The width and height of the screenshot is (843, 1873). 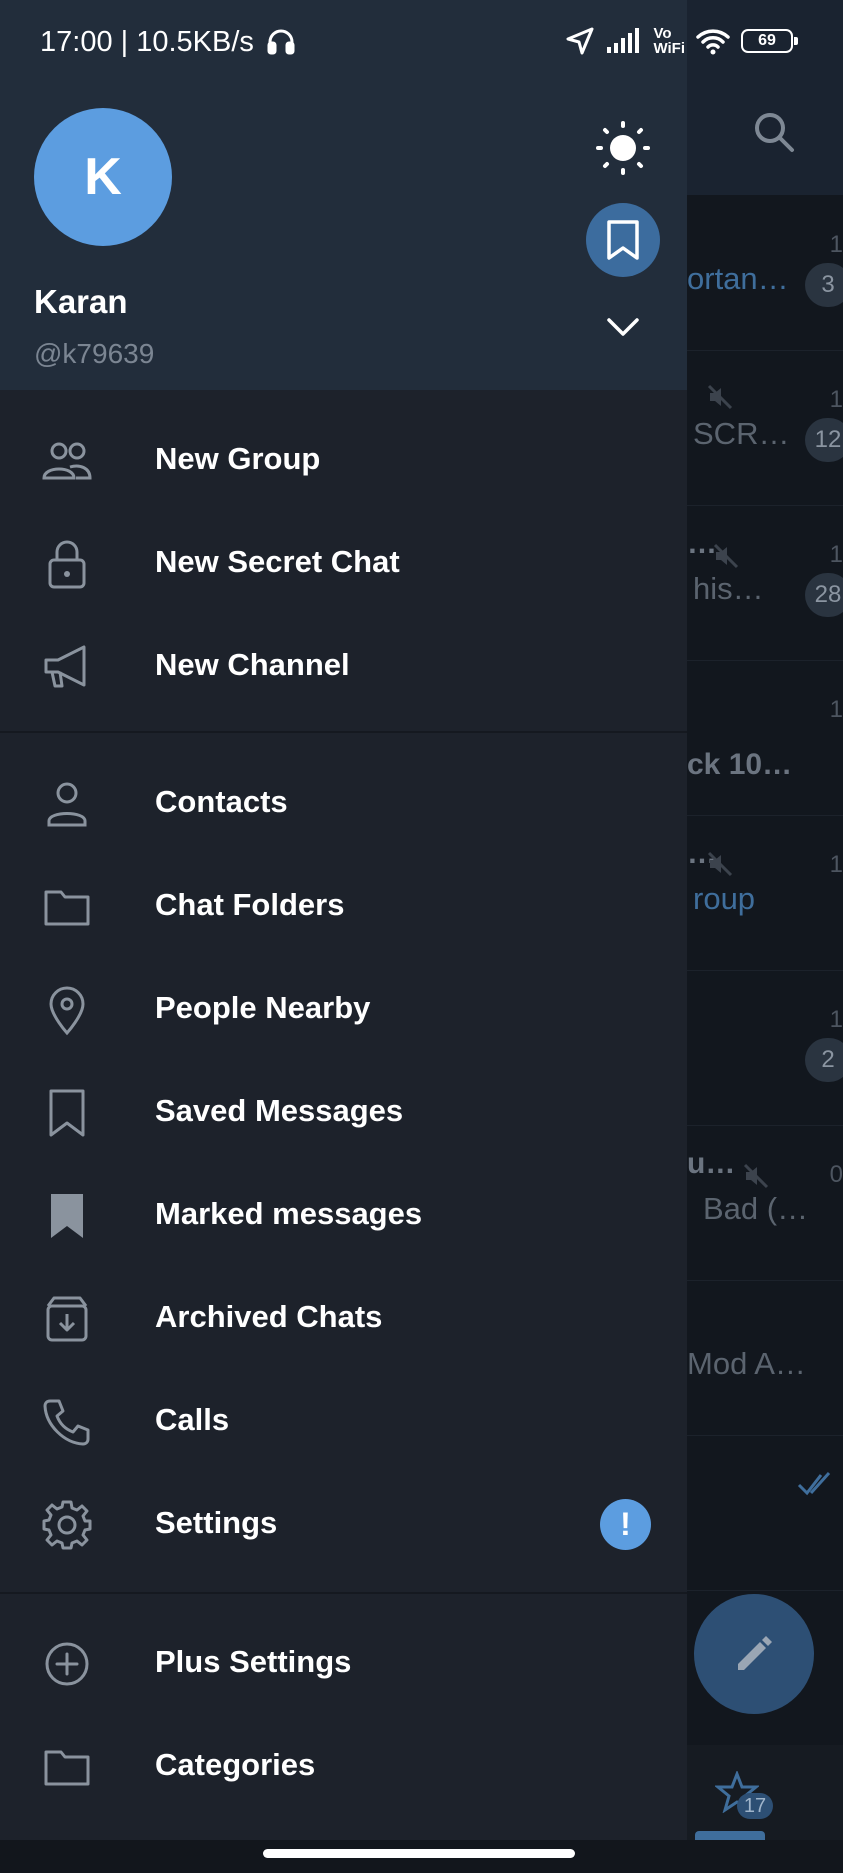 I want to click on chat-row: 1 2, so click(x=765, y=1048).